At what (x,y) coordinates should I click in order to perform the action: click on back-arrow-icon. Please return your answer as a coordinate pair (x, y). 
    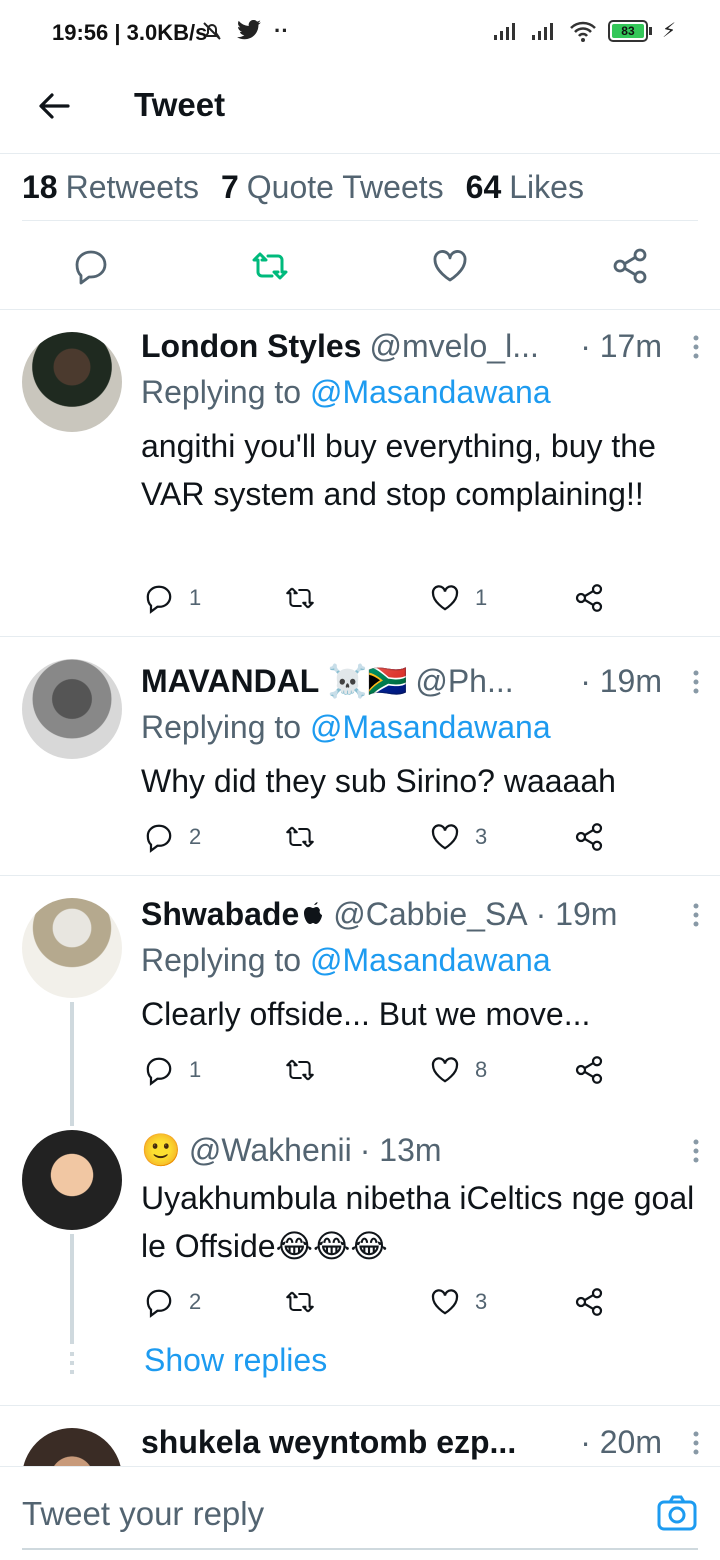
    Looking at the image, I should click on (54, 106).